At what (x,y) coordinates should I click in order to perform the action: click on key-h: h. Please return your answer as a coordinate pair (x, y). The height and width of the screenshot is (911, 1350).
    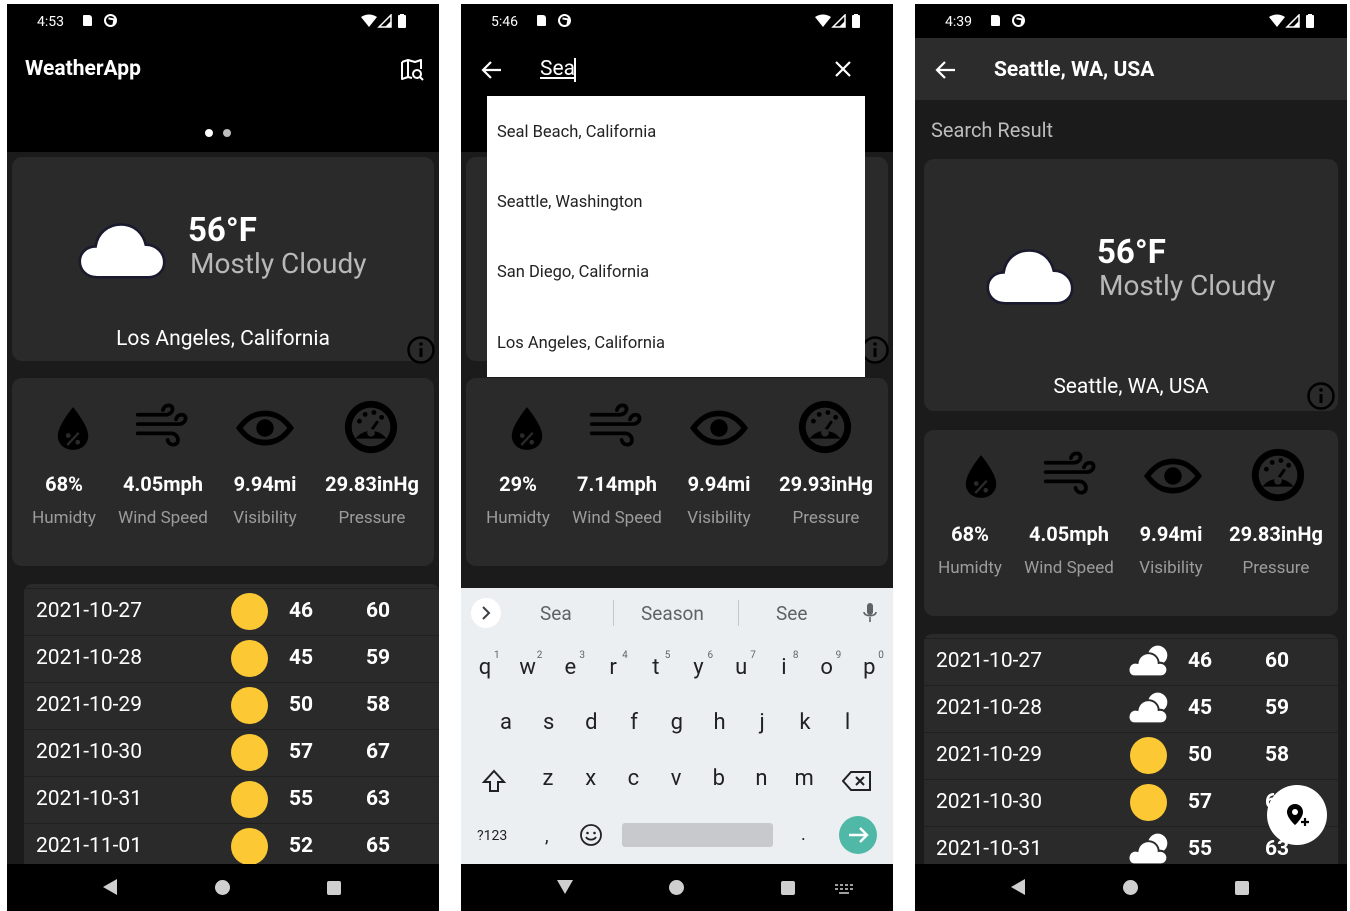
    Looking at the image, I should click on (720, 722).